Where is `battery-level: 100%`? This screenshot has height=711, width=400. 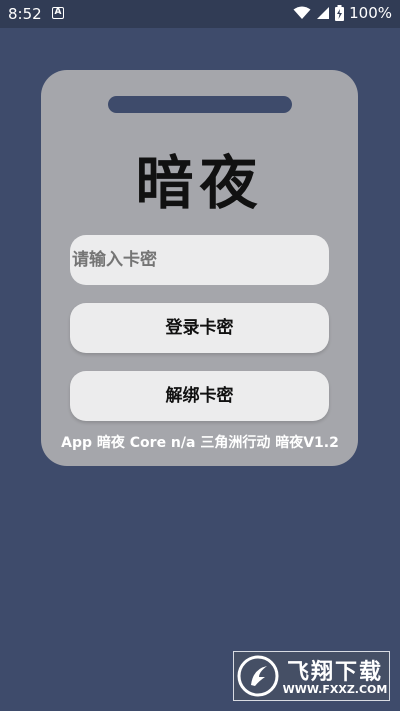
battery-level: 100% is located at coordinates (370, 13).